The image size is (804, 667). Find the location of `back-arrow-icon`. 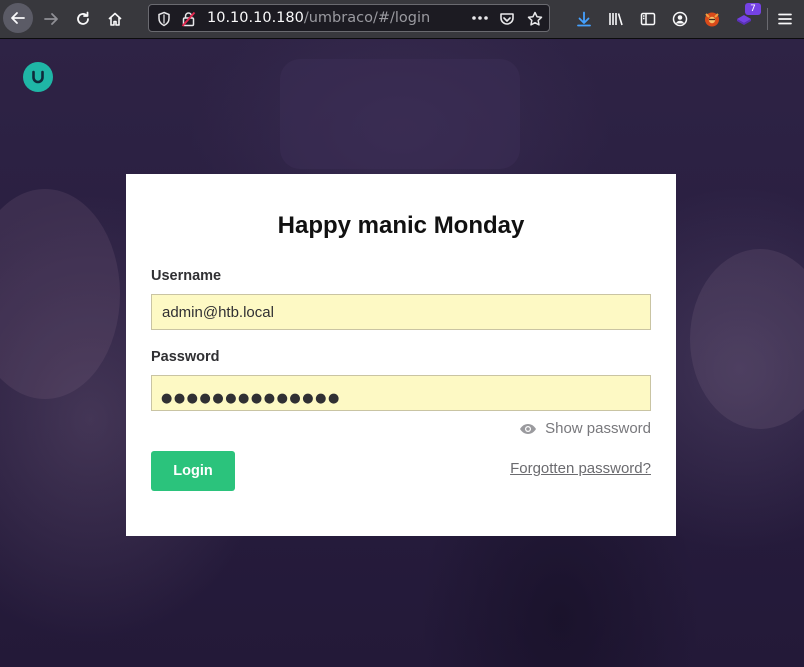

back-arrow-icon is located at coordinates (18, 18).